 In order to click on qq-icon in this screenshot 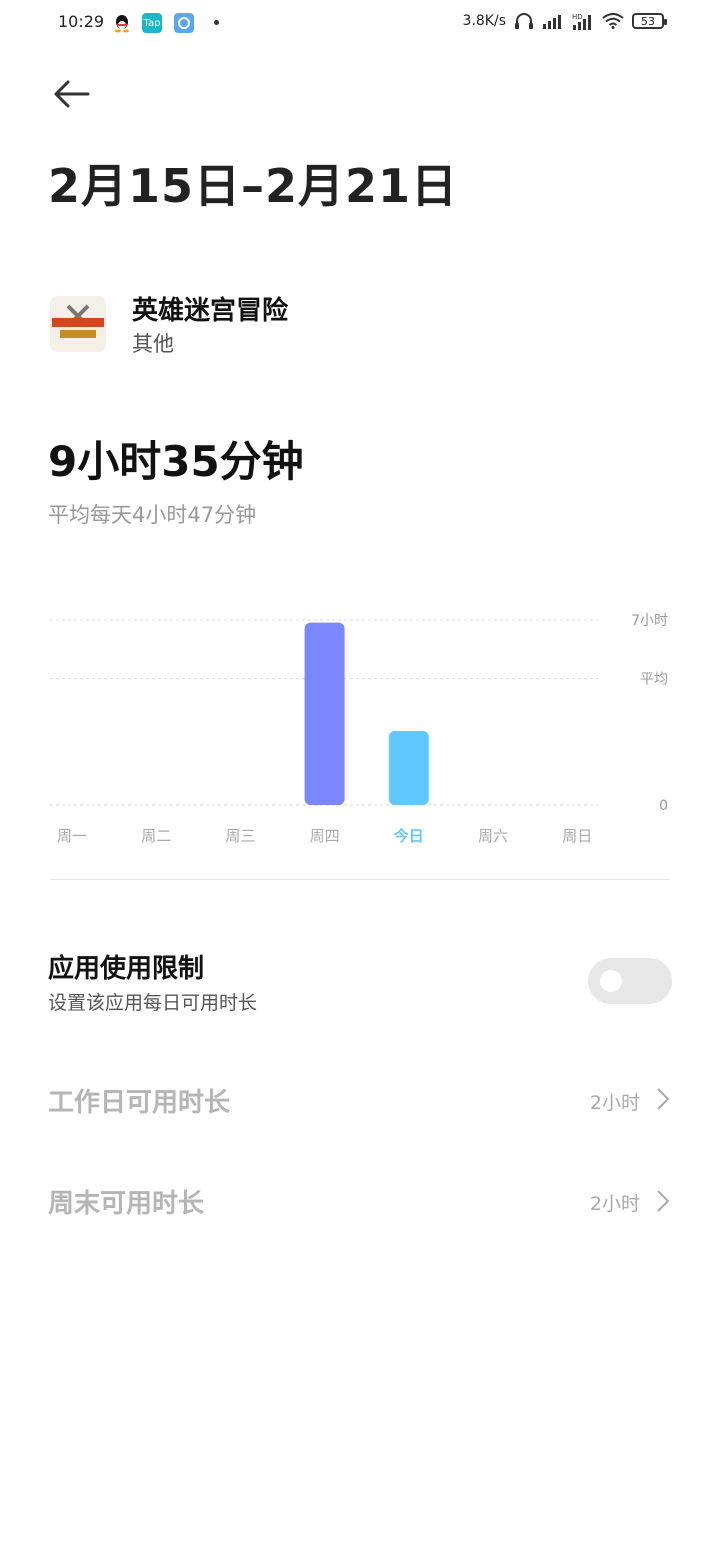, I will do `click(122, 23)`.